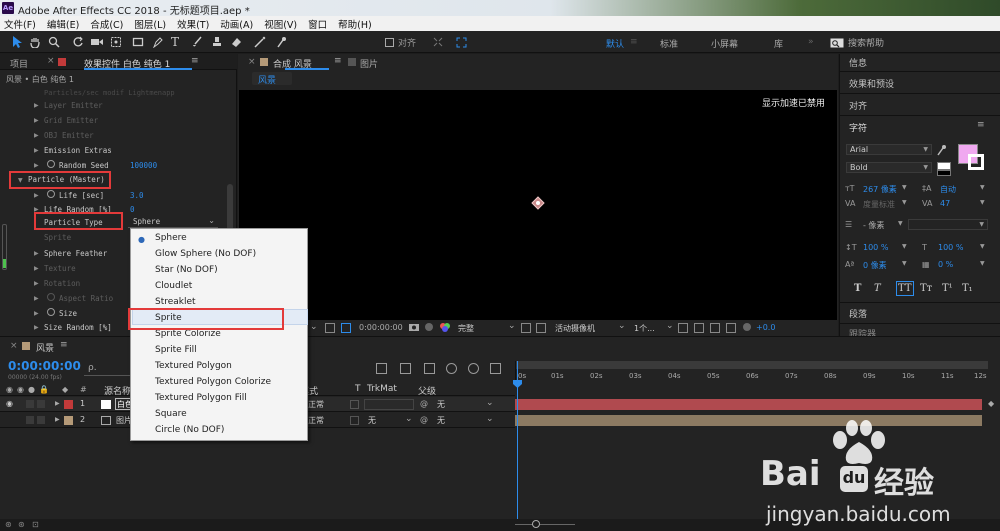  I want to click on workspace-small-screen: 小屏幕, so click(724, 43).